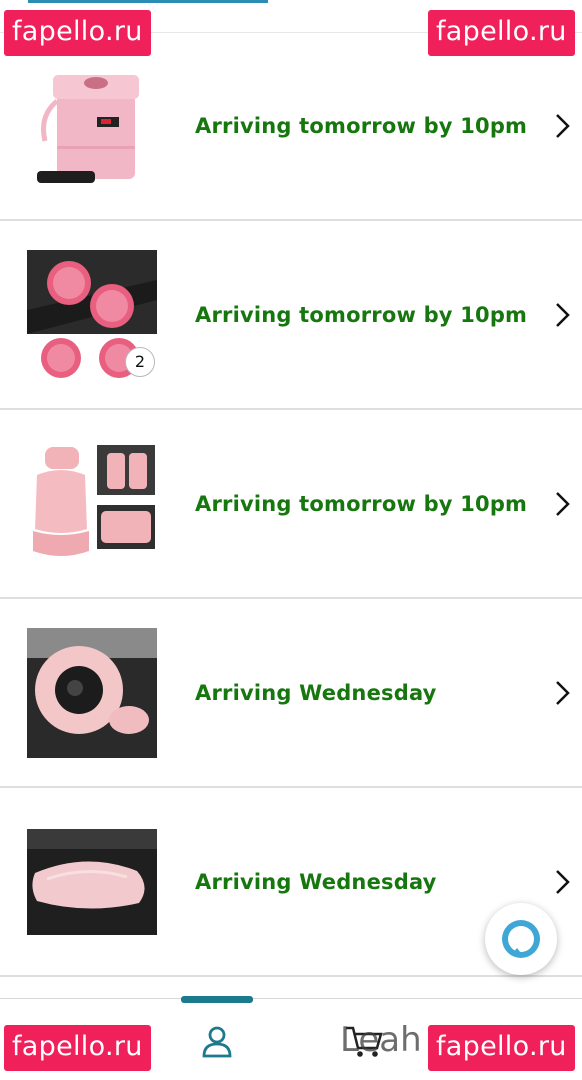 This screenshot has height=1080, width=582. Describe the element at coordinates (92, 692) in the screenshot. I see `product-image-steering-wheel-cover` at that location.